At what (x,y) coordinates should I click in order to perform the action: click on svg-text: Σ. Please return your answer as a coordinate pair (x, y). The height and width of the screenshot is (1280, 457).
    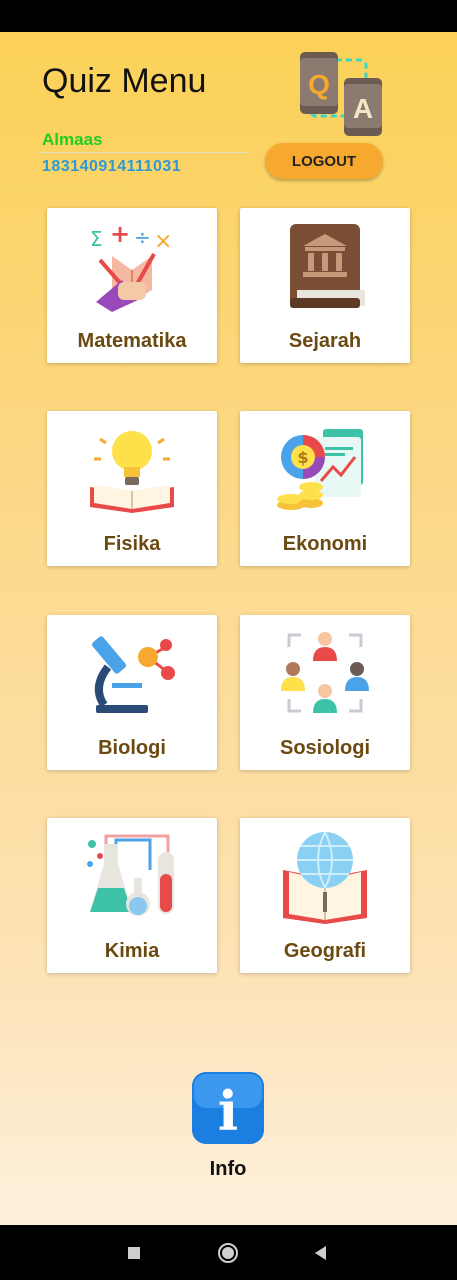
    Looking at the image, I should click on (96, 239).